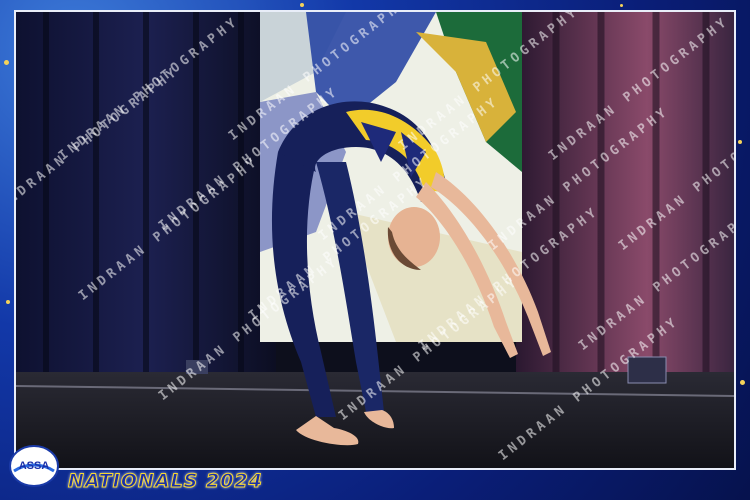 The width and height of the screenshot is (750, 500). Describe the element at coordinates (165, 481) in the screenshot. I see `event-title: NATIONALS 2024` at that location.